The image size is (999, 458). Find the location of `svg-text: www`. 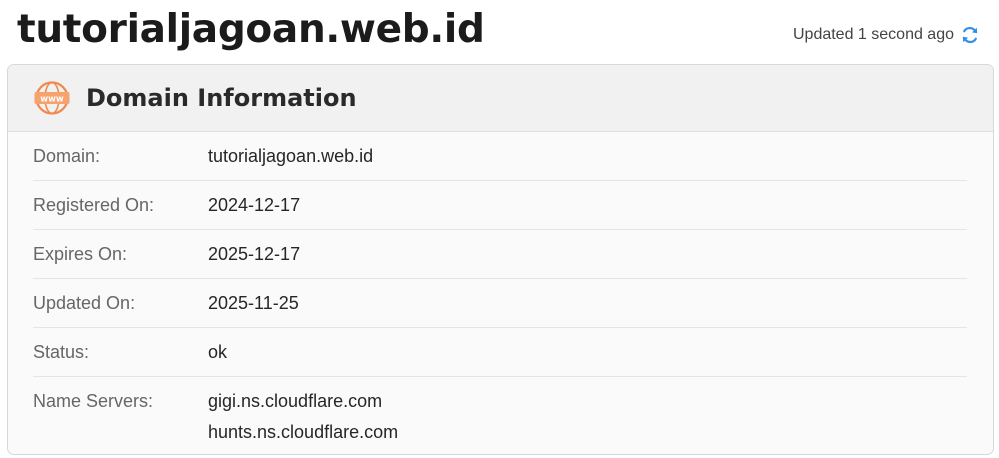

svg-text: www is located at coordinates (52, 100).